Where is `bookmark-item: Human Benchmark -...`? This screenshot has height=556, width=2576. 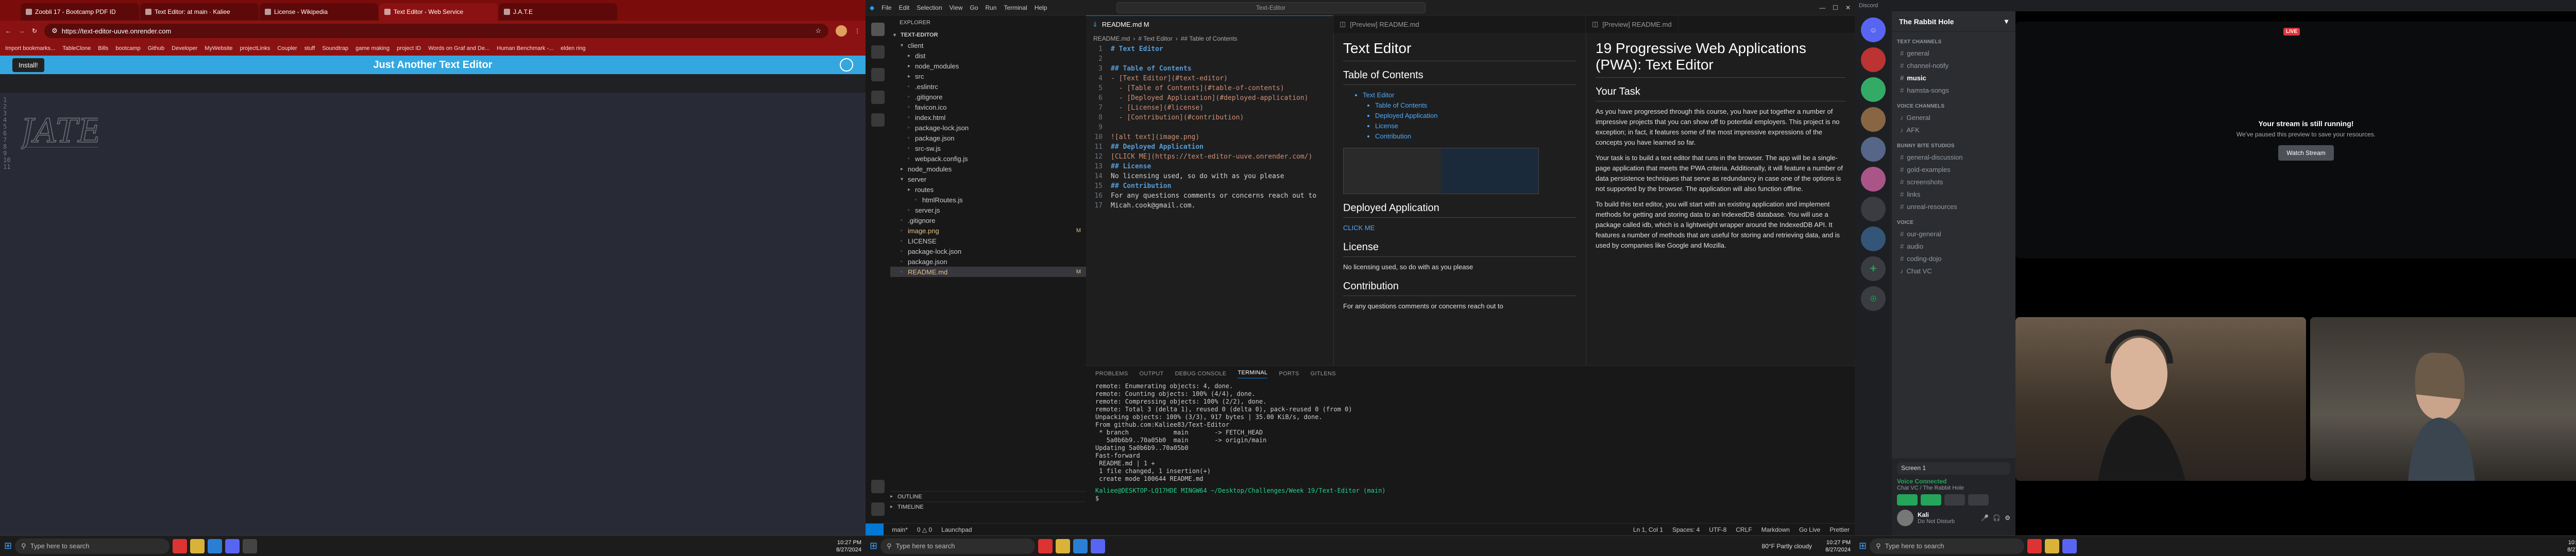 bookmark-item: Human Benchmark -... is located at coordinates (525, 48).